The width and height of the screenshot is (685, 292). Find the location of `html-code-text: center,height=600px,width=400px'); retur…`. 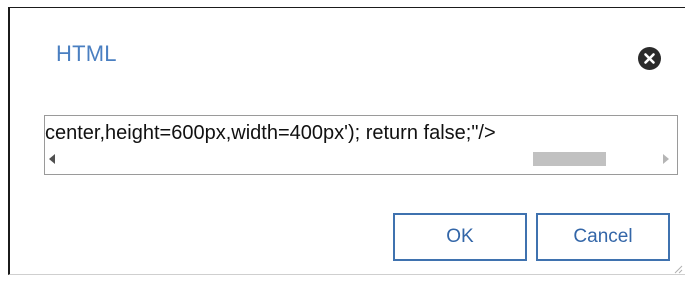

html-code-text: center,height=600px,width=400px'); retur… is located at coordinates (270, 133).